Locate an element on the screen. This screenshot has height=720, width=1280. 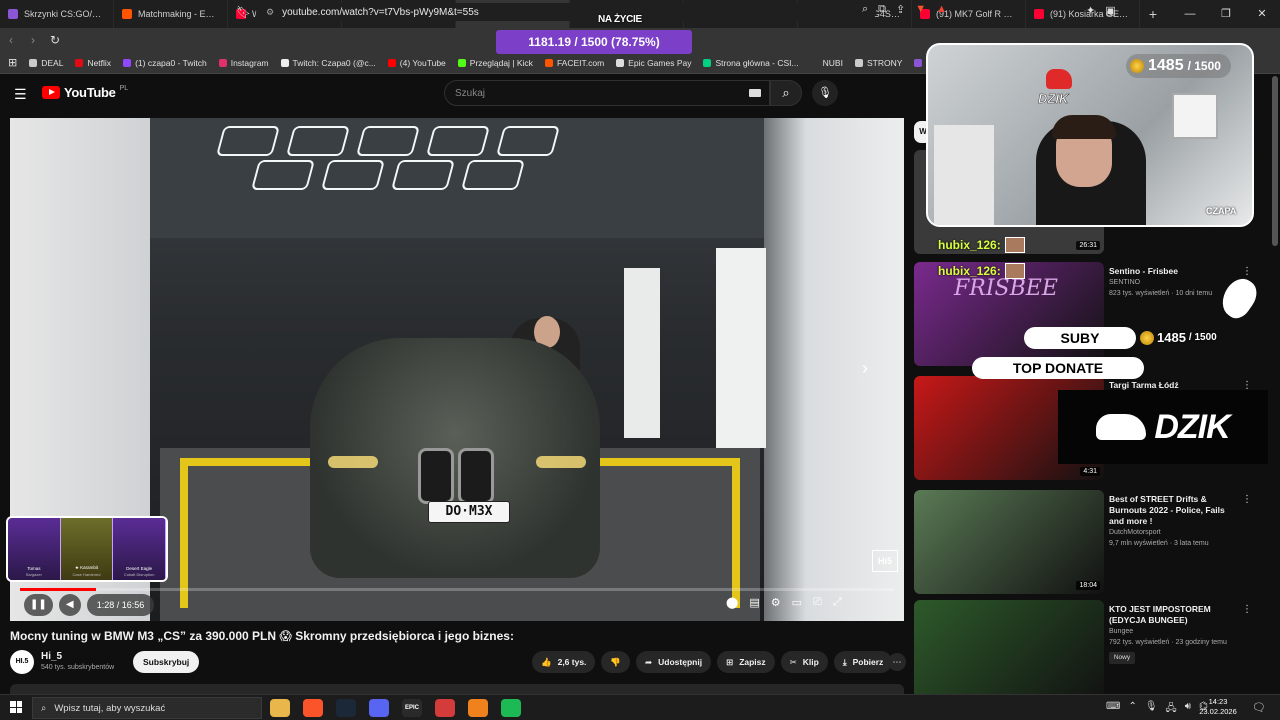
url-field: ⚙ youtube.com/watch?v=t7Vbs-pWy9M&t=55s is located at coordinates (566, 12).